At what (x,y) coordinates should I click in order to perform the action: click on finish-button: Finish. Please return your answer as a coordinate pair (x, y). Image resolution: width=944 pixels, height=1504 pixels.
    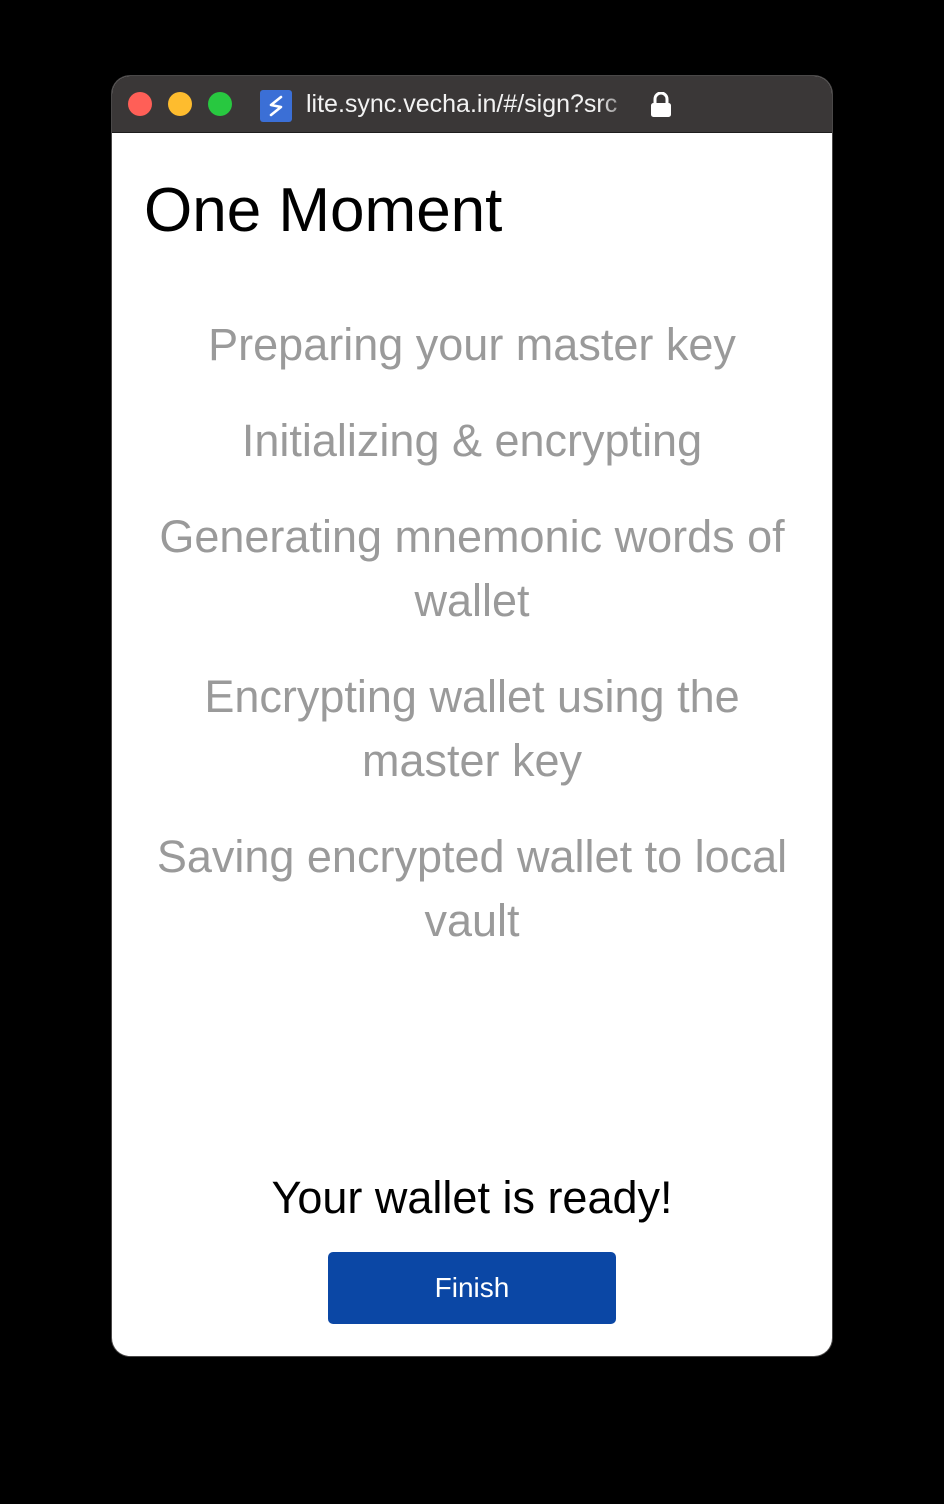
    Looking at the image, I should click on (472, 1288).